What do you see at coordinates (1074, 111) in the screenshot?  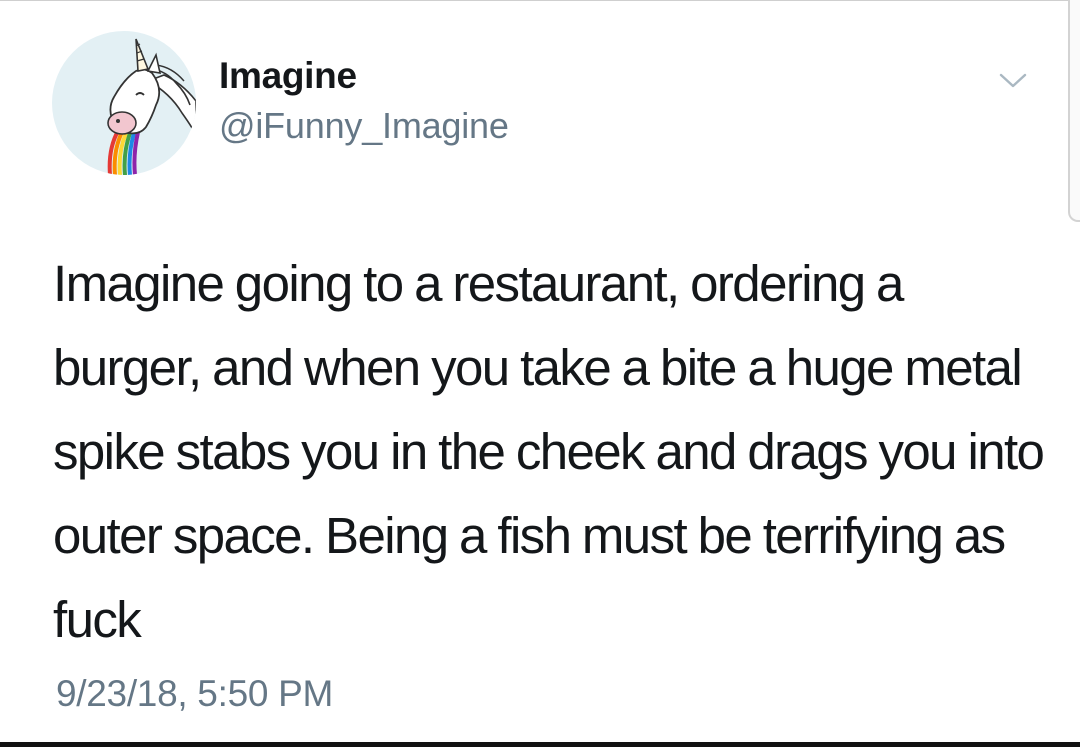 I see `scrollbar` at bounding box center [1074, 111].